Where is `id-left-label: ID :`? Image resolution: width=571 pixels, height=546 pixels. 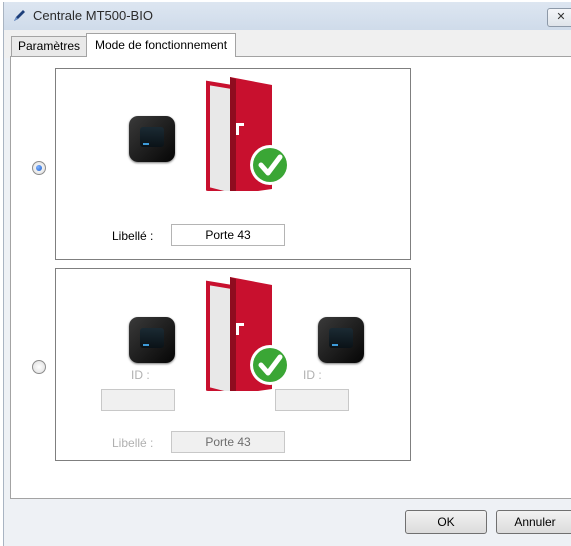 id-left-label: ID : is located at coordinates (140, 375).